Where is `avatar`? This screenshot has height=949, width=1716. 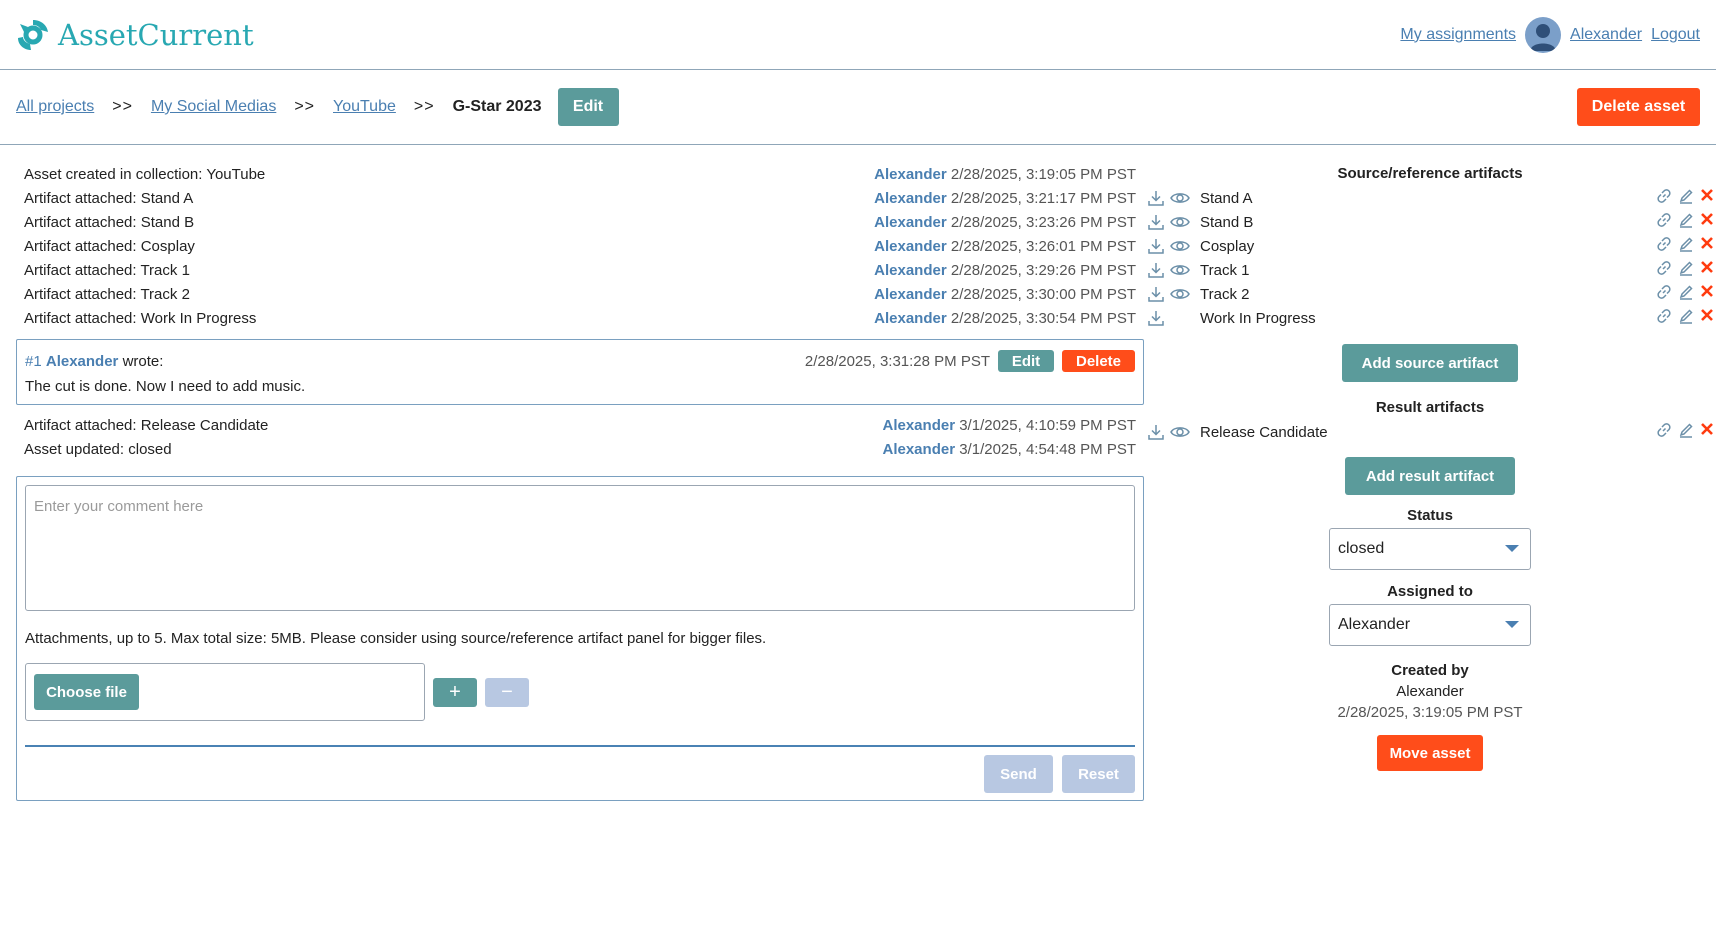 avatar is located at coordinates (1543, 34).